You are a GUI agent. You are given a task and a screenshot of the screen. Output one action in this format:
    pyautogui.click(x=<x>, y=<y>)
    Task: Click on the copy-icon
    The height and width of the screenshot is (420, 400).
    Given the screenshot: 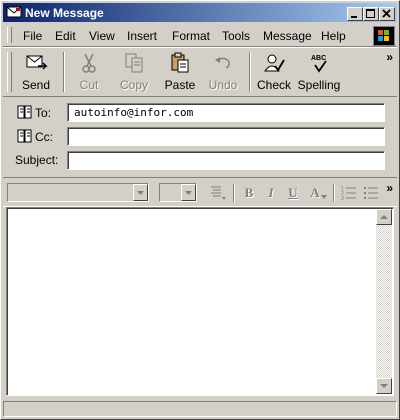 What is the action you would take?
    pyautogui.click(x=134, y=63)
    